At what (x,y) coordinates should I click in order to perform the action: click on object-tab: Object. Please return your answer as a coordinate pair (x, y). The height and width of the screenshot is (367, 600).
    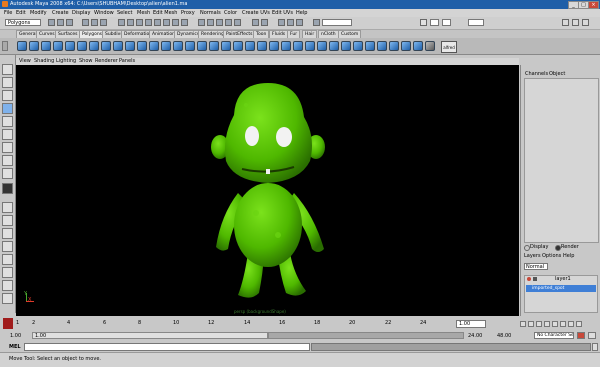
    Looking at the image, I should click on (557, 74).